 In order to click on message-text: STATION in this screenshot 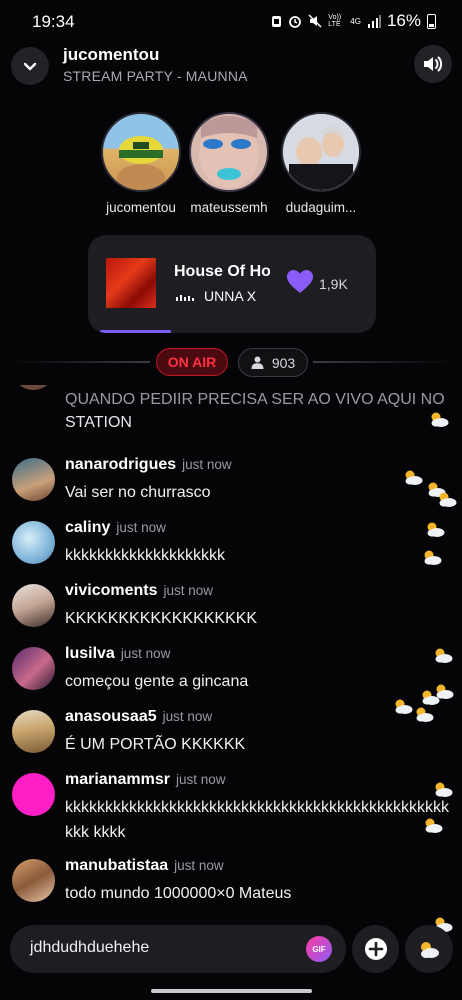, I will do `click(98, 422)`.